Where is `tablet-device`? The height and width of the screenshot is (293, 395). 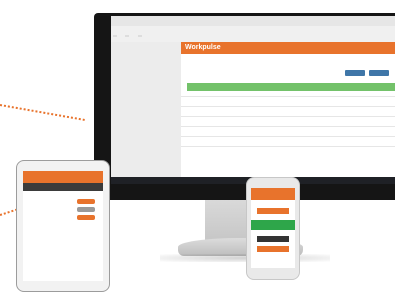
tablet-device is located at coordinates (63, 226).